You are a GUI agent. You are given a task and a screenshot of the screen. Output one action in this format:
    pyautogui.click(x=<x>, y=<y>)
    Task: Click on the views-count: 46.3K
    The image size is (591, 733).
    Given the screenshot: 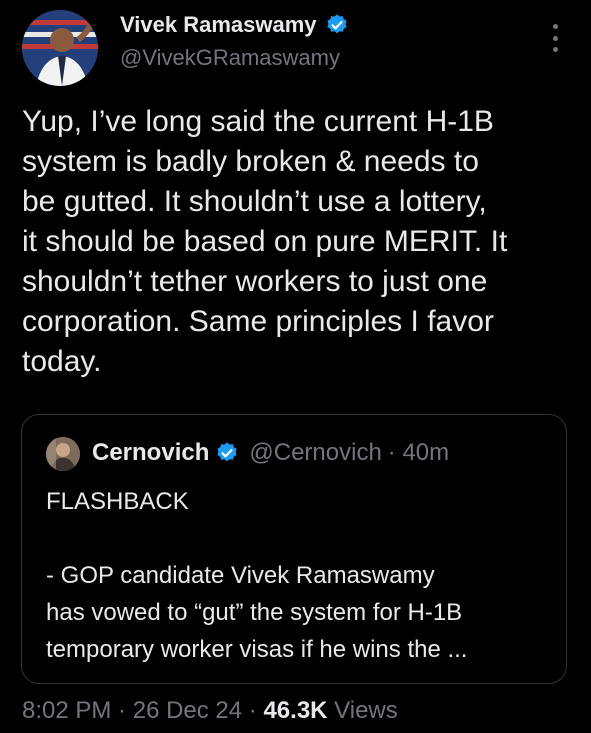 What is the action you would take?
    pyautogui.click(x=295, y=710)
    